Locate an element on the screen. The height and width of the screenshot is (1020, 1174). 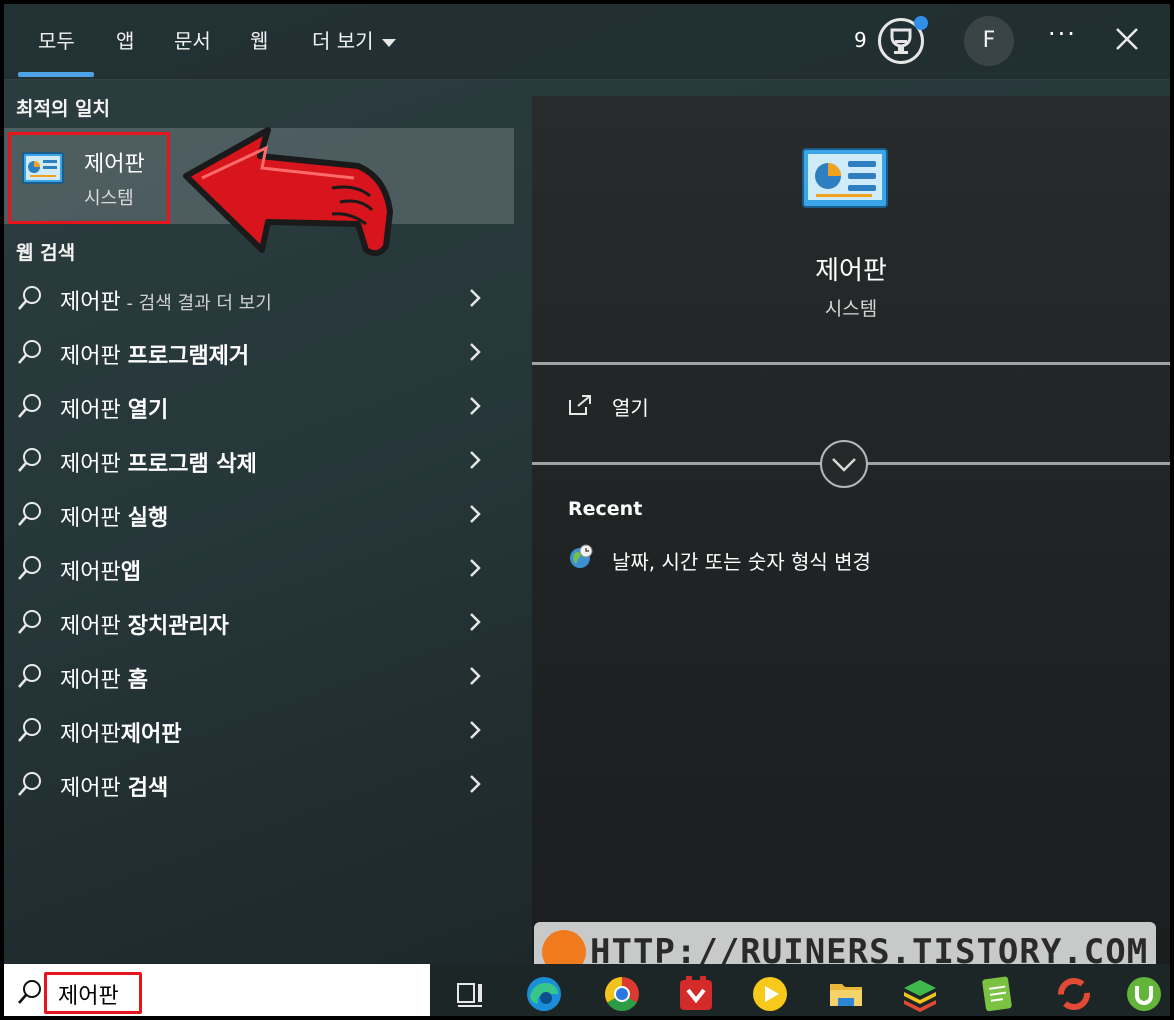
best-match-heading: 최적의 일치 is located at coordinates (63, 109).